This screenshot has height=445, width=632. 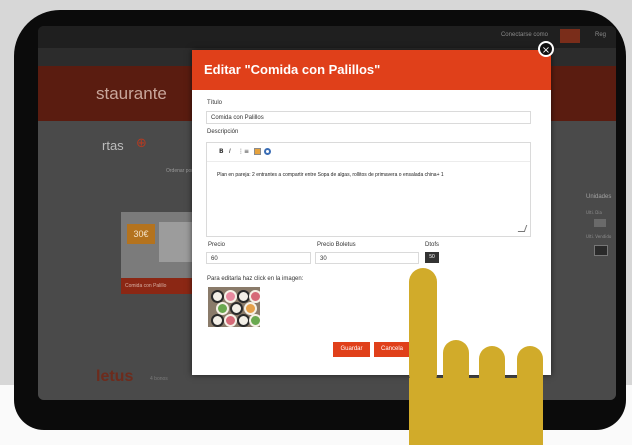 I want to click on discount-value: 50, so click(x=432, y=257).